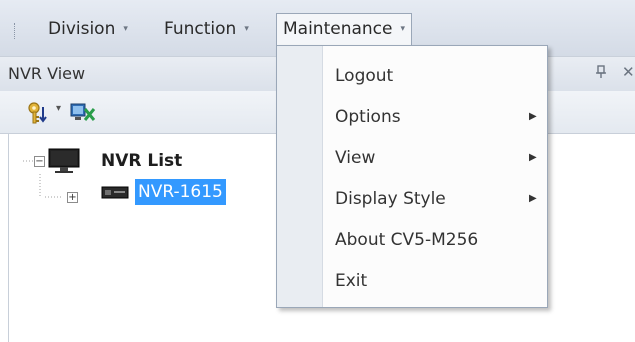  What do you see at coordinates (601, 74) in the screenshot?
I see `pin-icon` at bounding box center [601, 74].